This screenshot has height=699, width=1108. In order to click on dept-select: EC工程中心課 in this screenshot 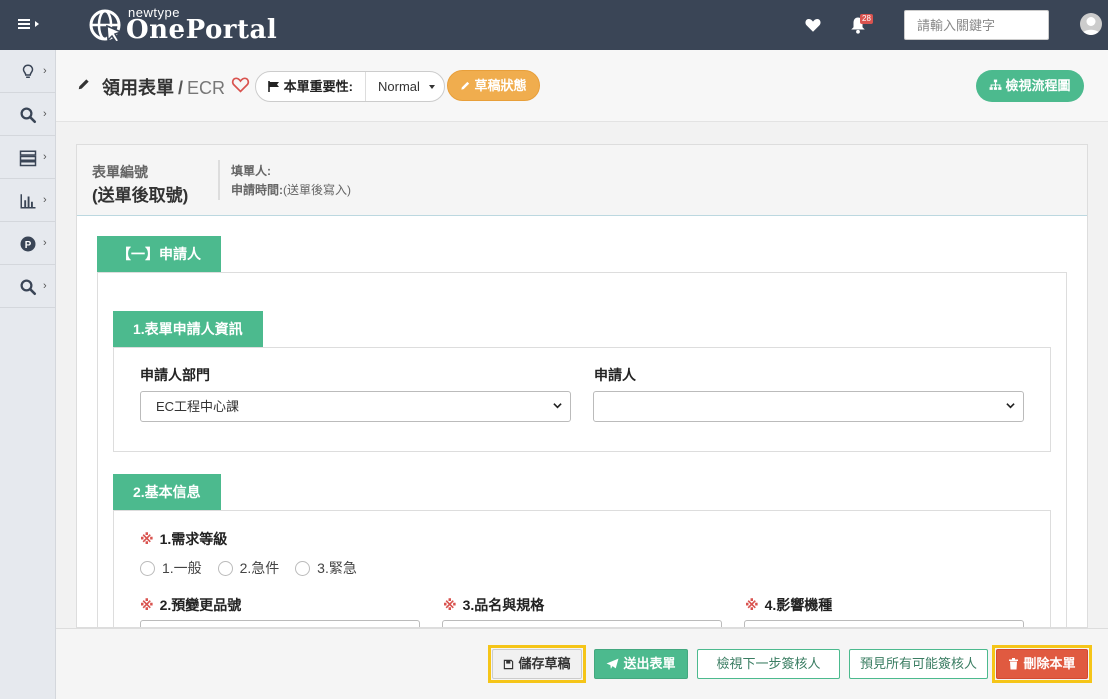, I will do `click(355, 406)`.